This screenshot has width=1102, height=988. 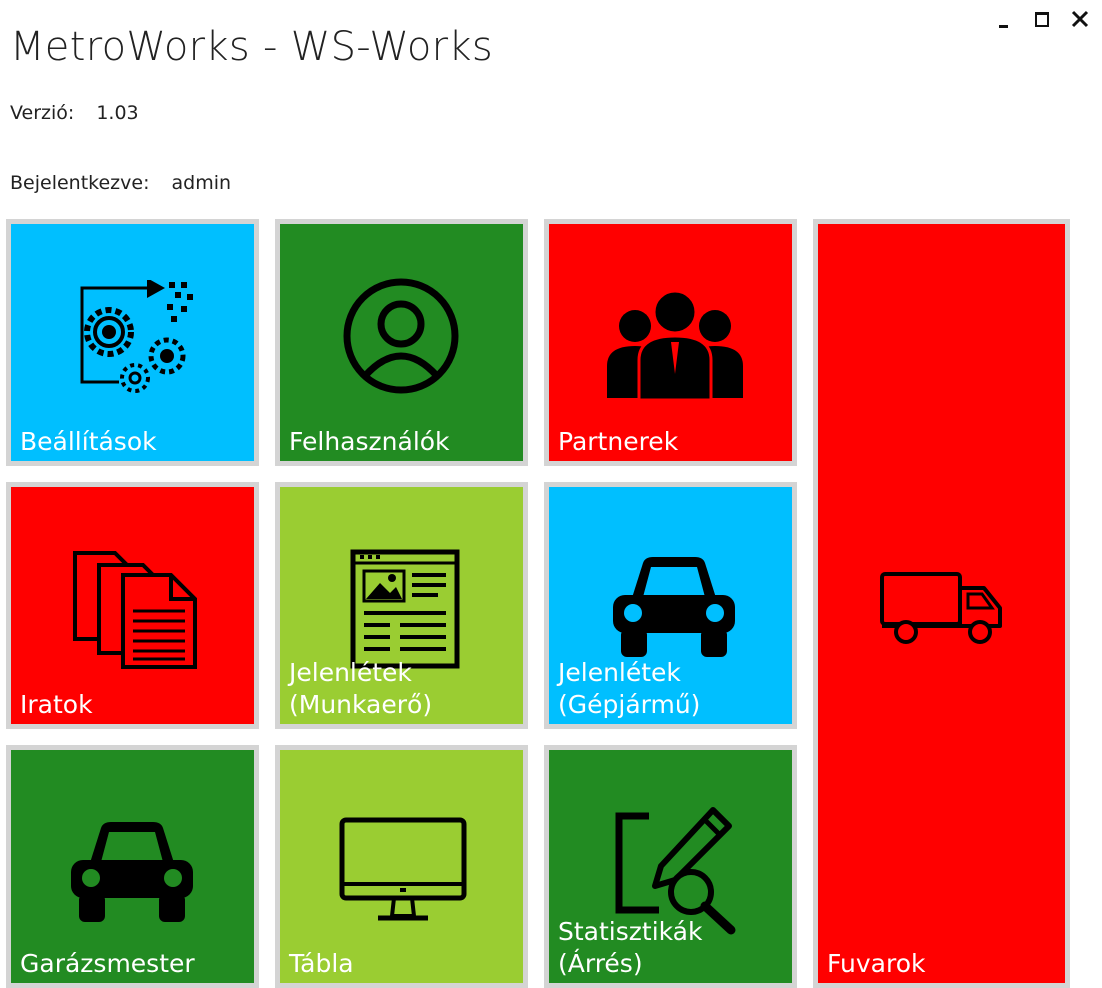 I want to click on tile-jelenletek-munkaero: Jelenlétek (Munkaerő), so click(x=401, y=605).